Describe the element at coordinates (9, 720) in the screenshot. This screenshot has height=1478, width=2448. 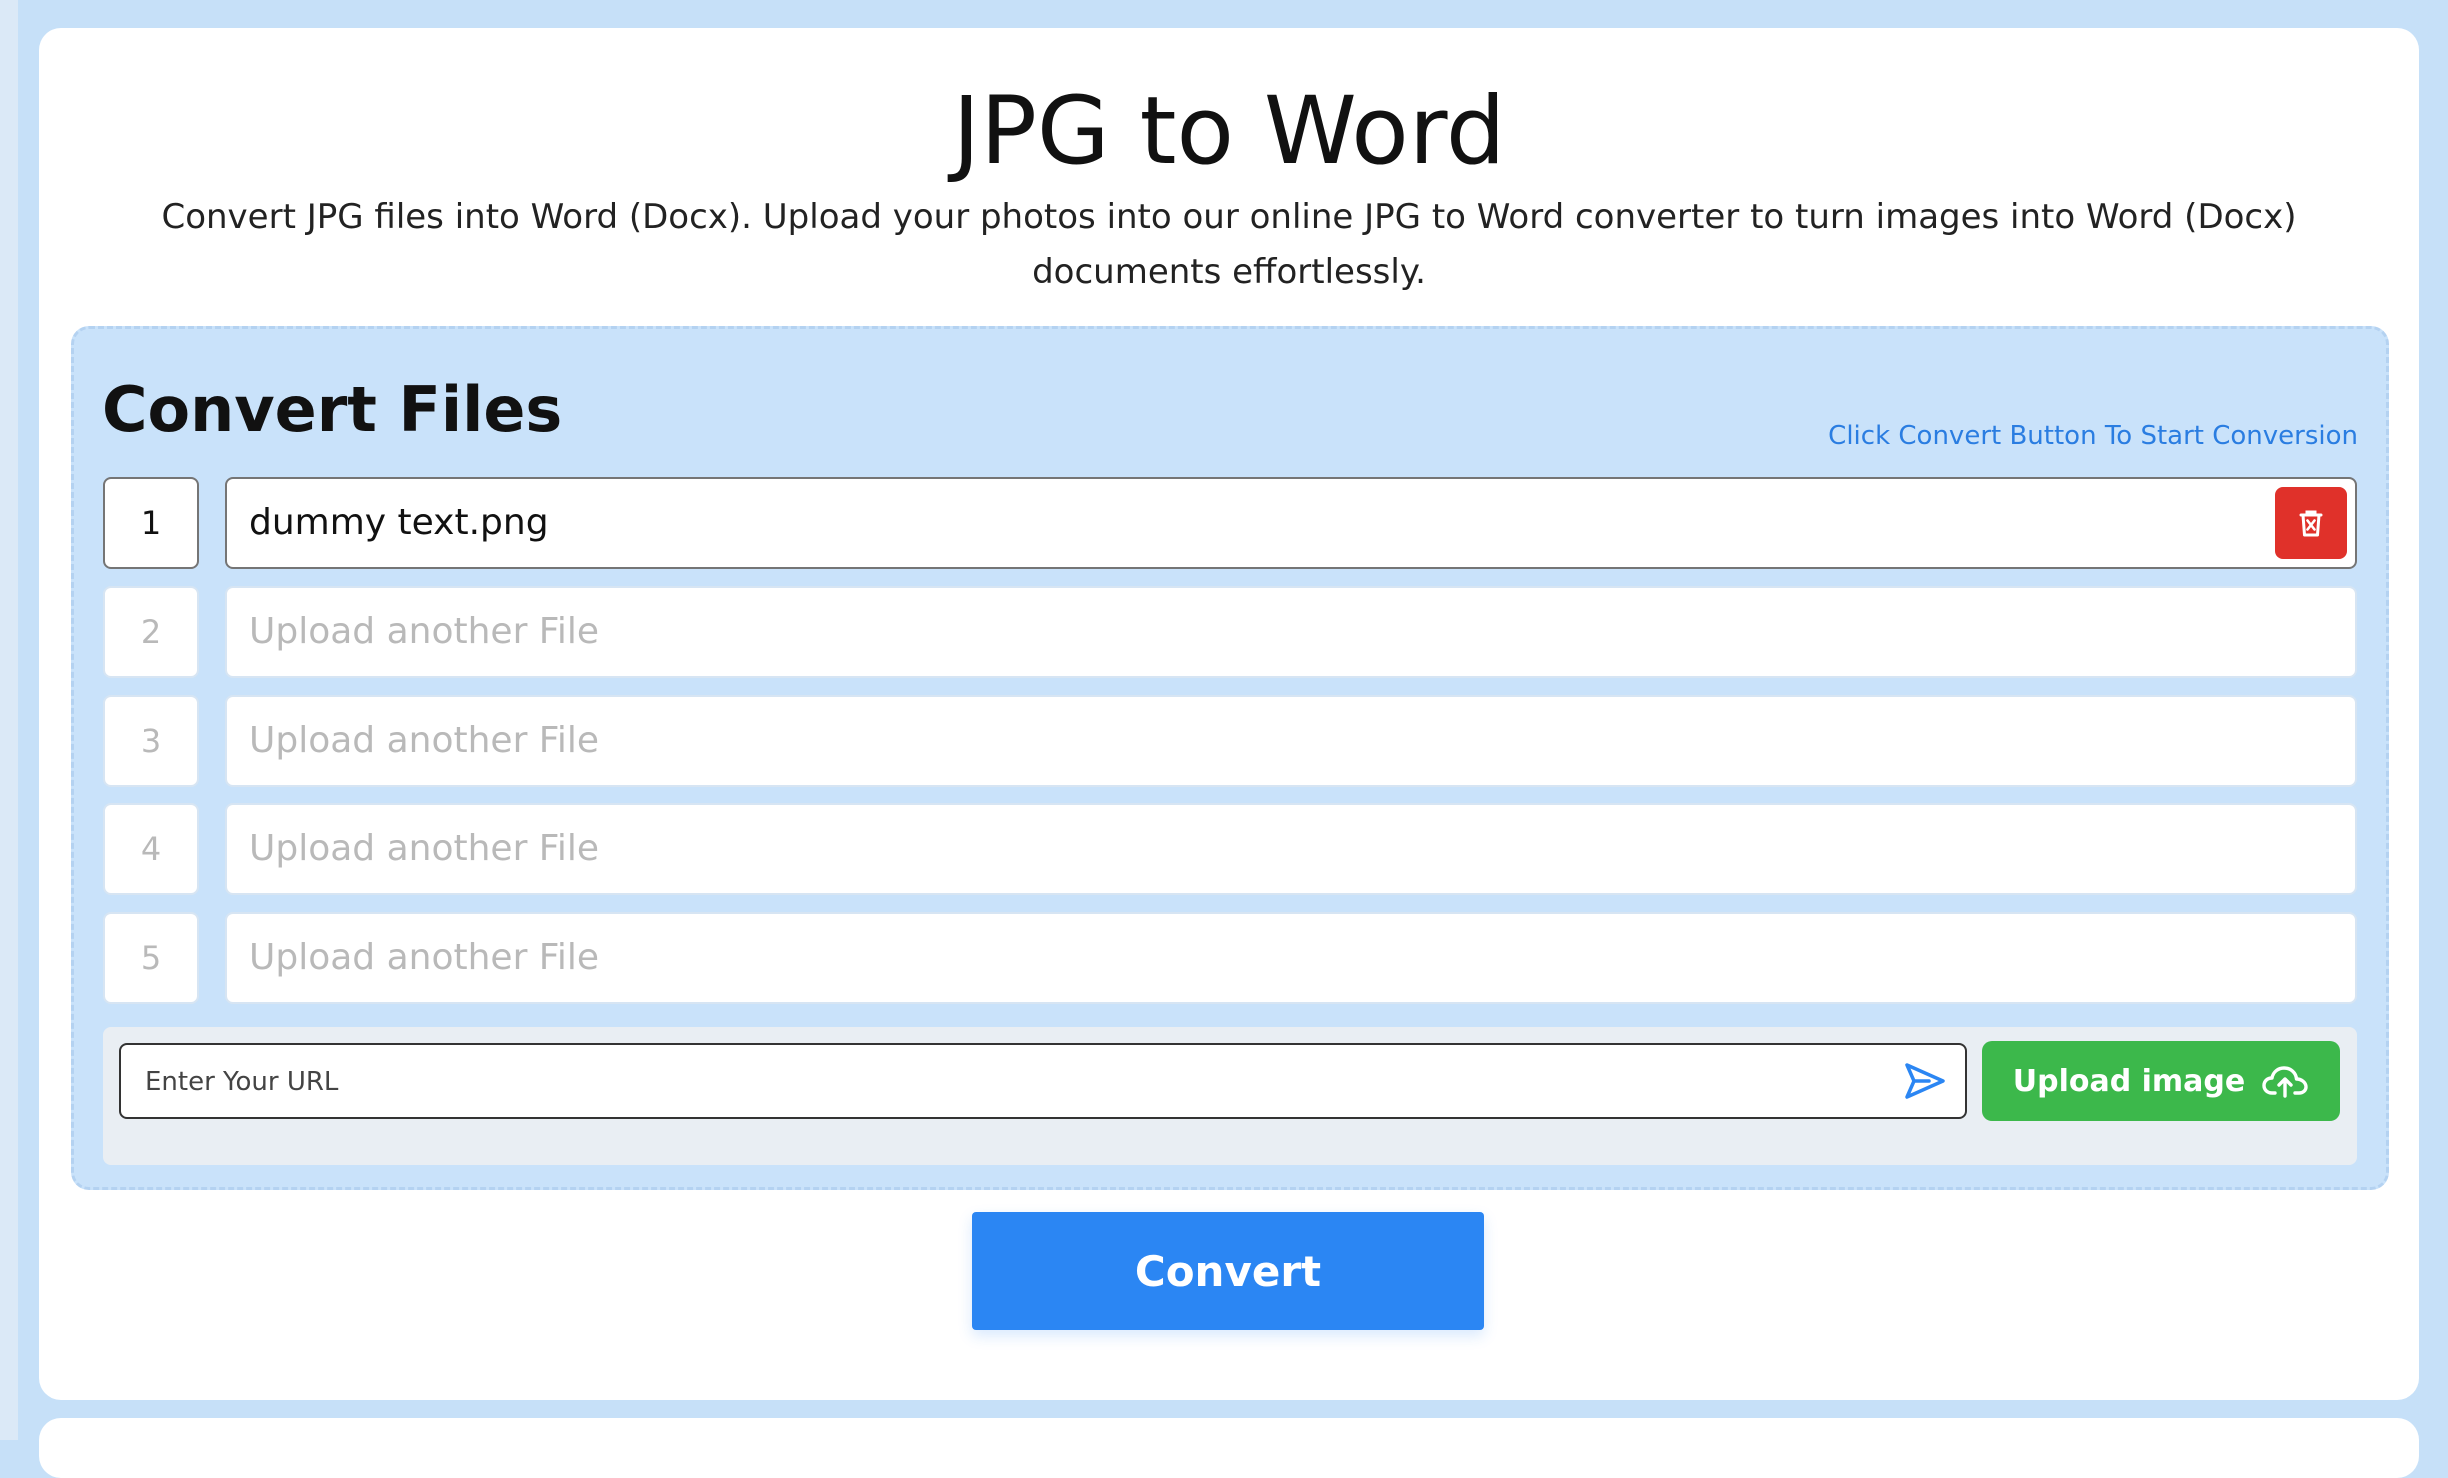
I see `page-edge` at that location.